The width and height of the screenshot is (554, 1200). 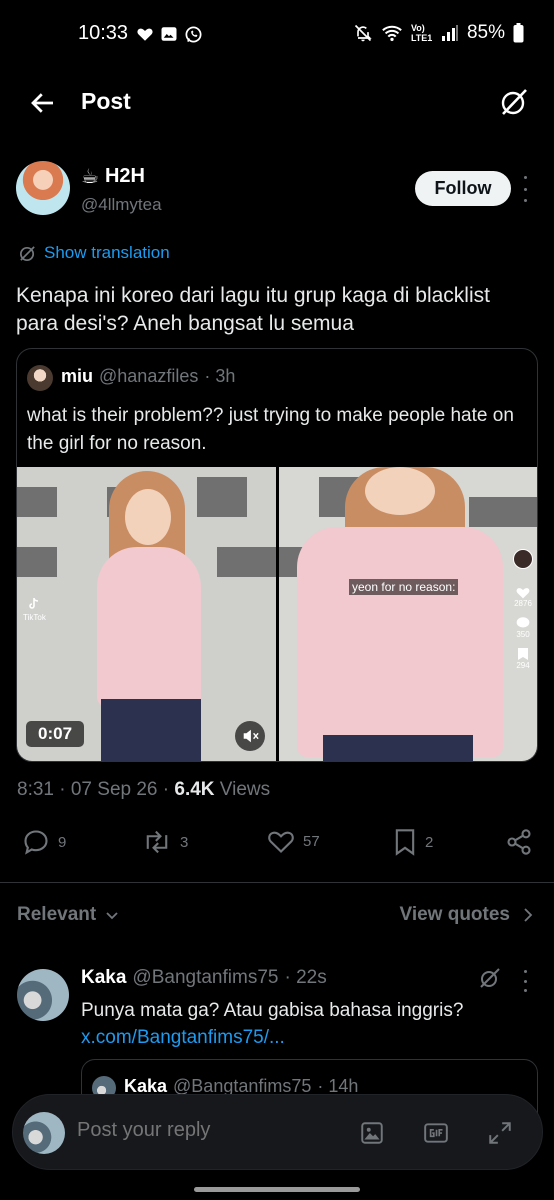 I want to click on share-icon, so click(x=519, y=842).